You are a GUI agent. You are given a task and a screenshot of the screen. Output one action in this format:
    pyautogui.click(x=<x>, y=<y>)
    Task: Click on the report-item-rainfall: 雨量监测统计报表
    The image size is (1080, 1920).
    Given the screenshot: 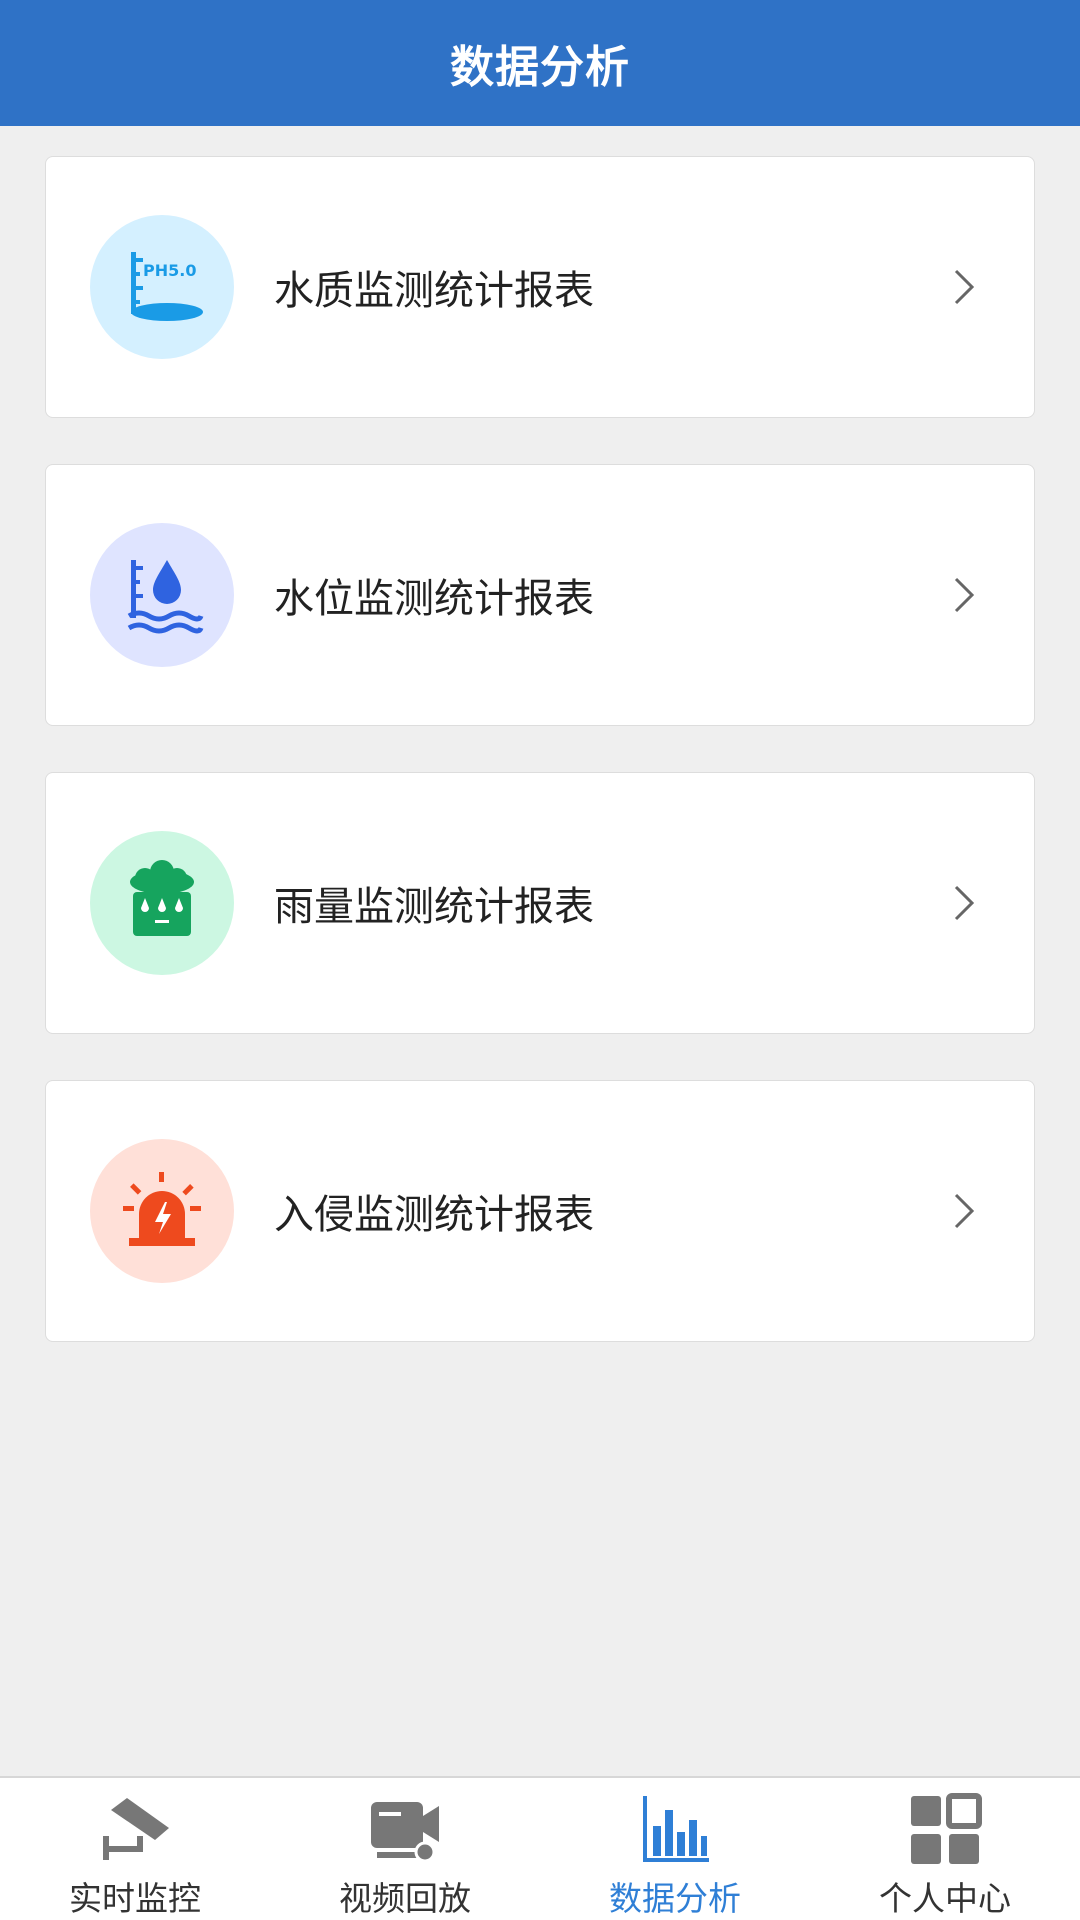 What is the action you would take?
    pyautogui.click(x=540, y=903)
    